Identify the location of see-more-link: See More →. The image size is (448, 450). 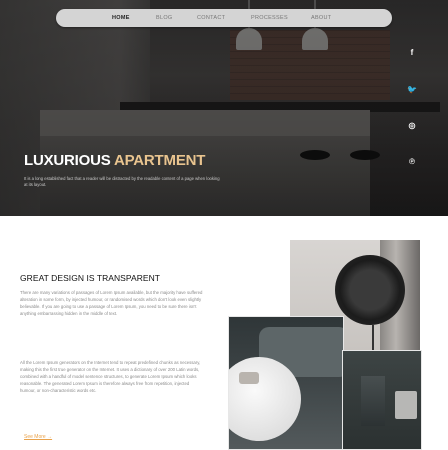
(38, 437).